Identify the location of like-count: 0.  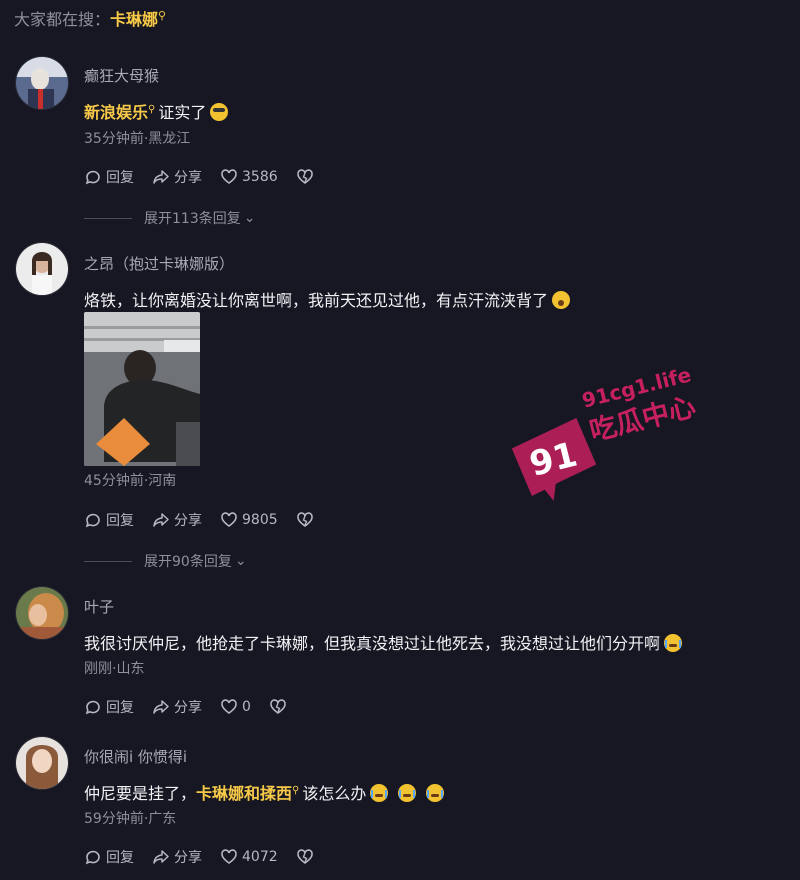
(246, 707).